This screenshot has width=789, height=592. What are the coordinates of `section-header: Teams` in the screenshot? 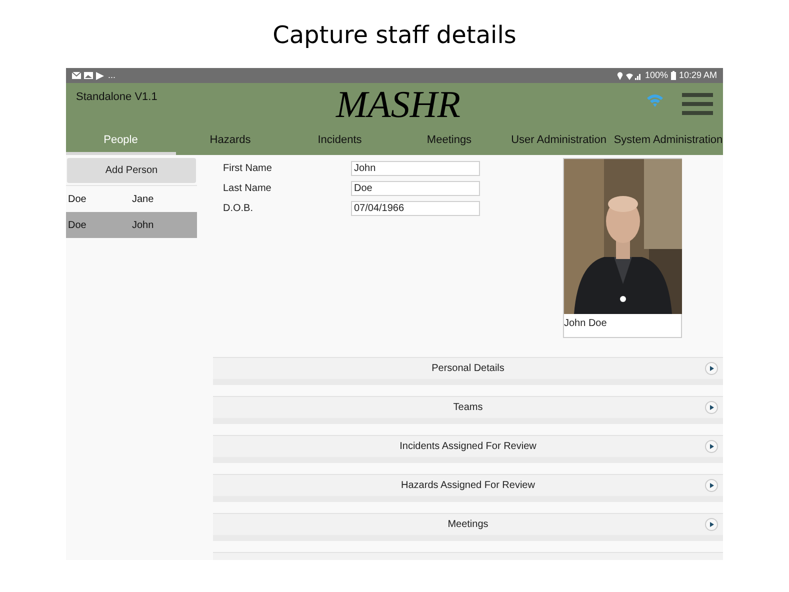 It's located at (468, 410).